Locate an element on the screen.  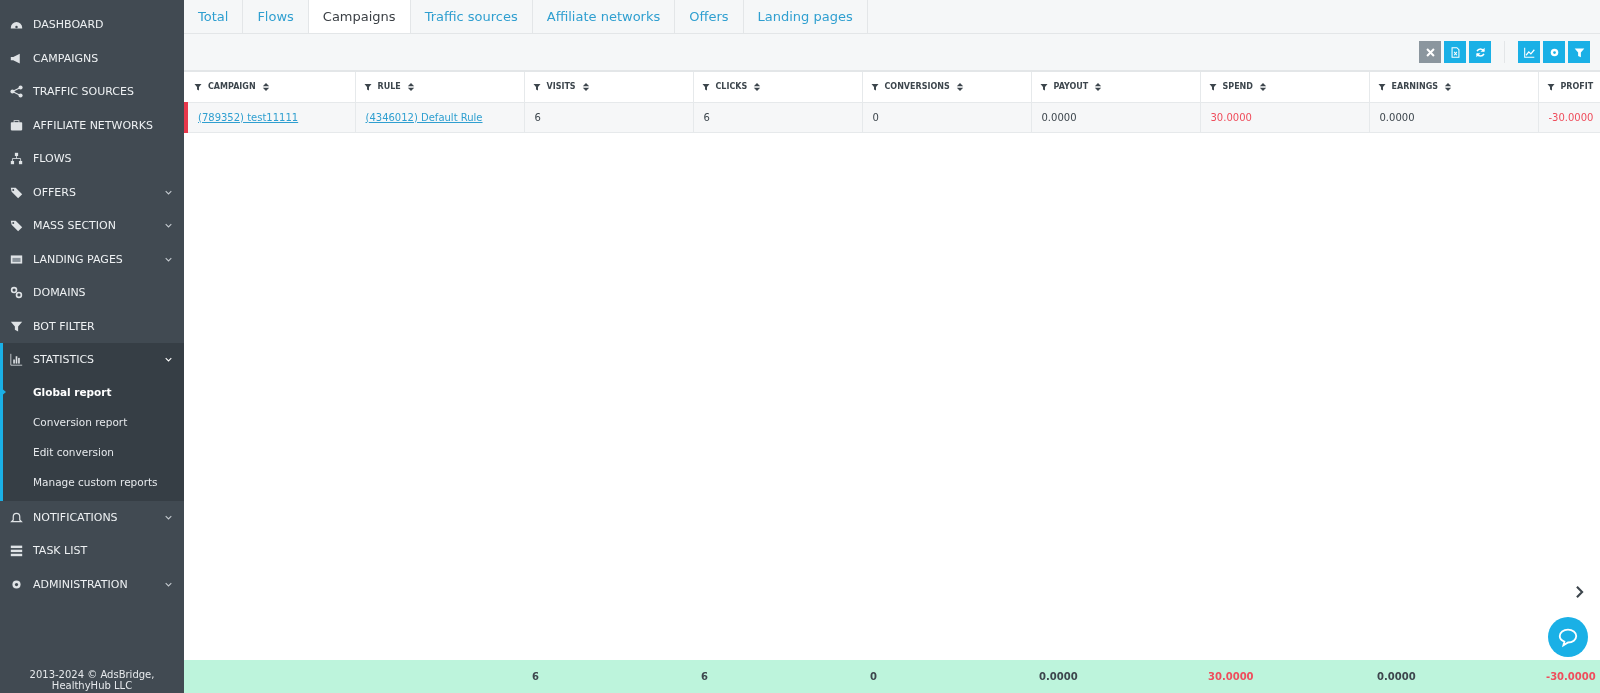
menu-item: ADMINISTRATION is located at coordinates (92, 584).